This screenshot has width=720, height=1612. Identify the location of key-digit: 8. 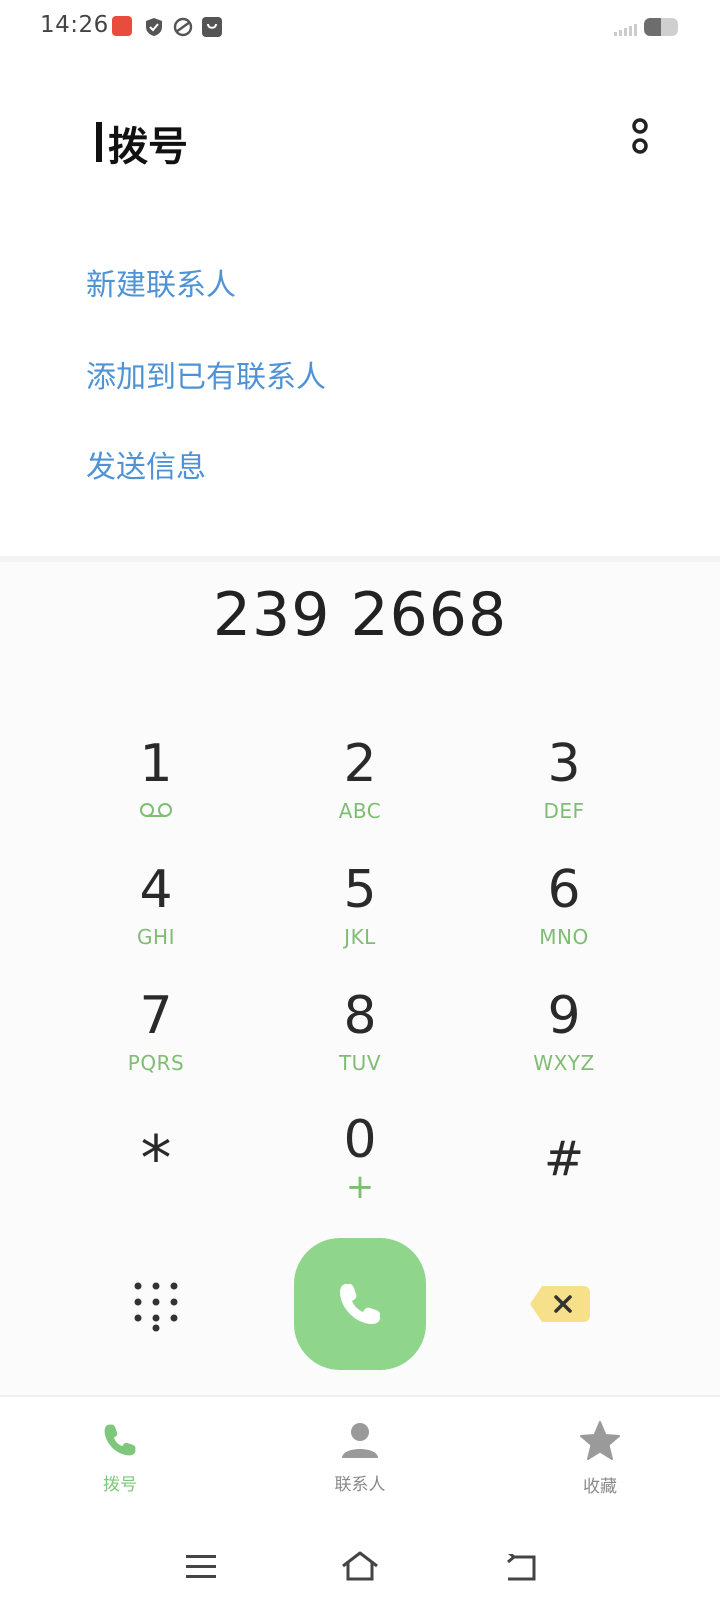
(360, 1016).